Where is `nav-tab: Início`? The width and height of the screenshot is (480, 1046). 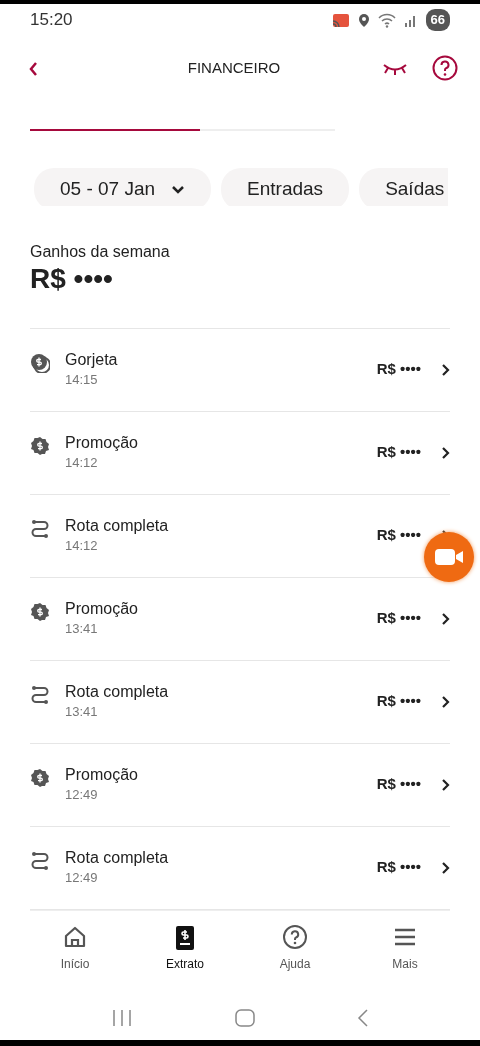
nav-tab: Início is located at coordinates (75, 959).